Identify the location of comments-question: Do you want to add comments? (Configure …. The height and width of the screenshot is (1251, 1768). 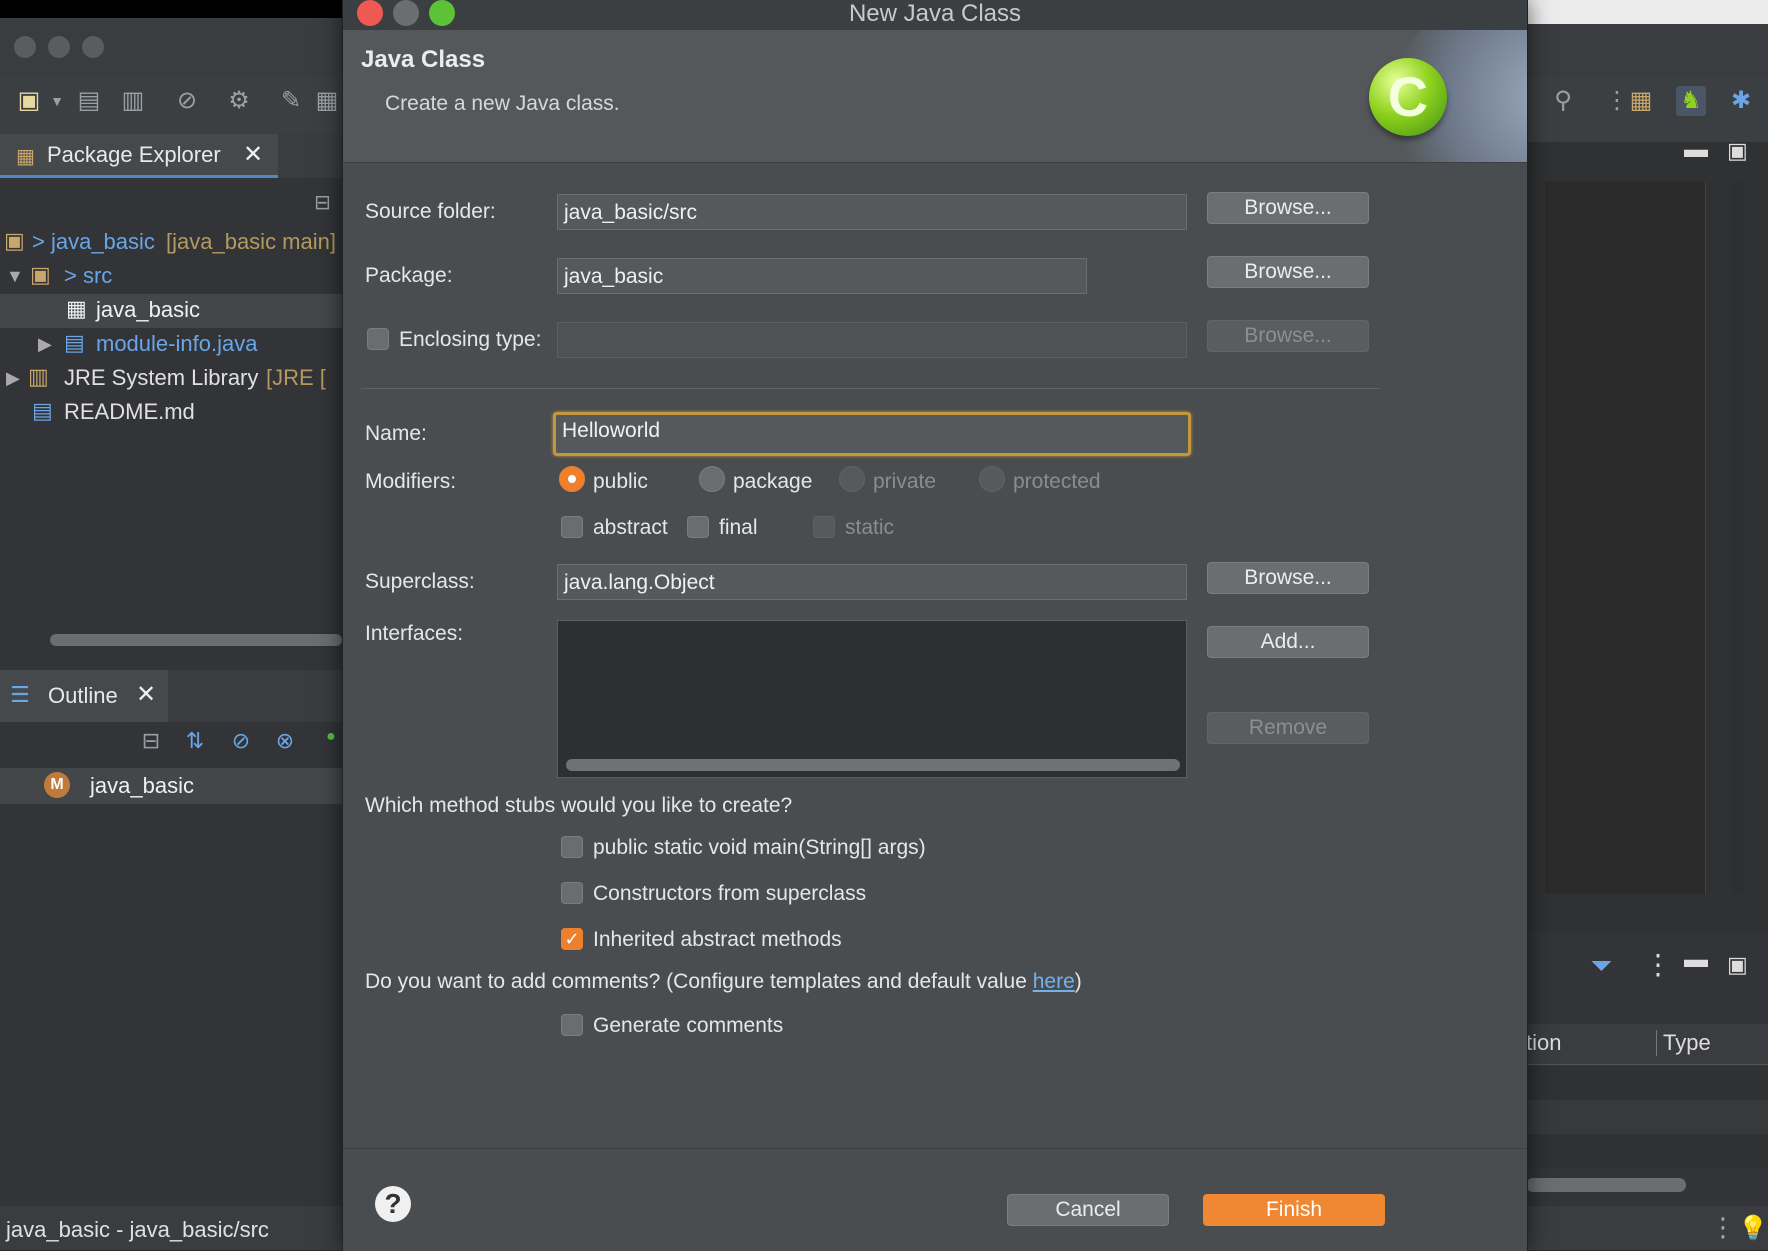
(723, 982).